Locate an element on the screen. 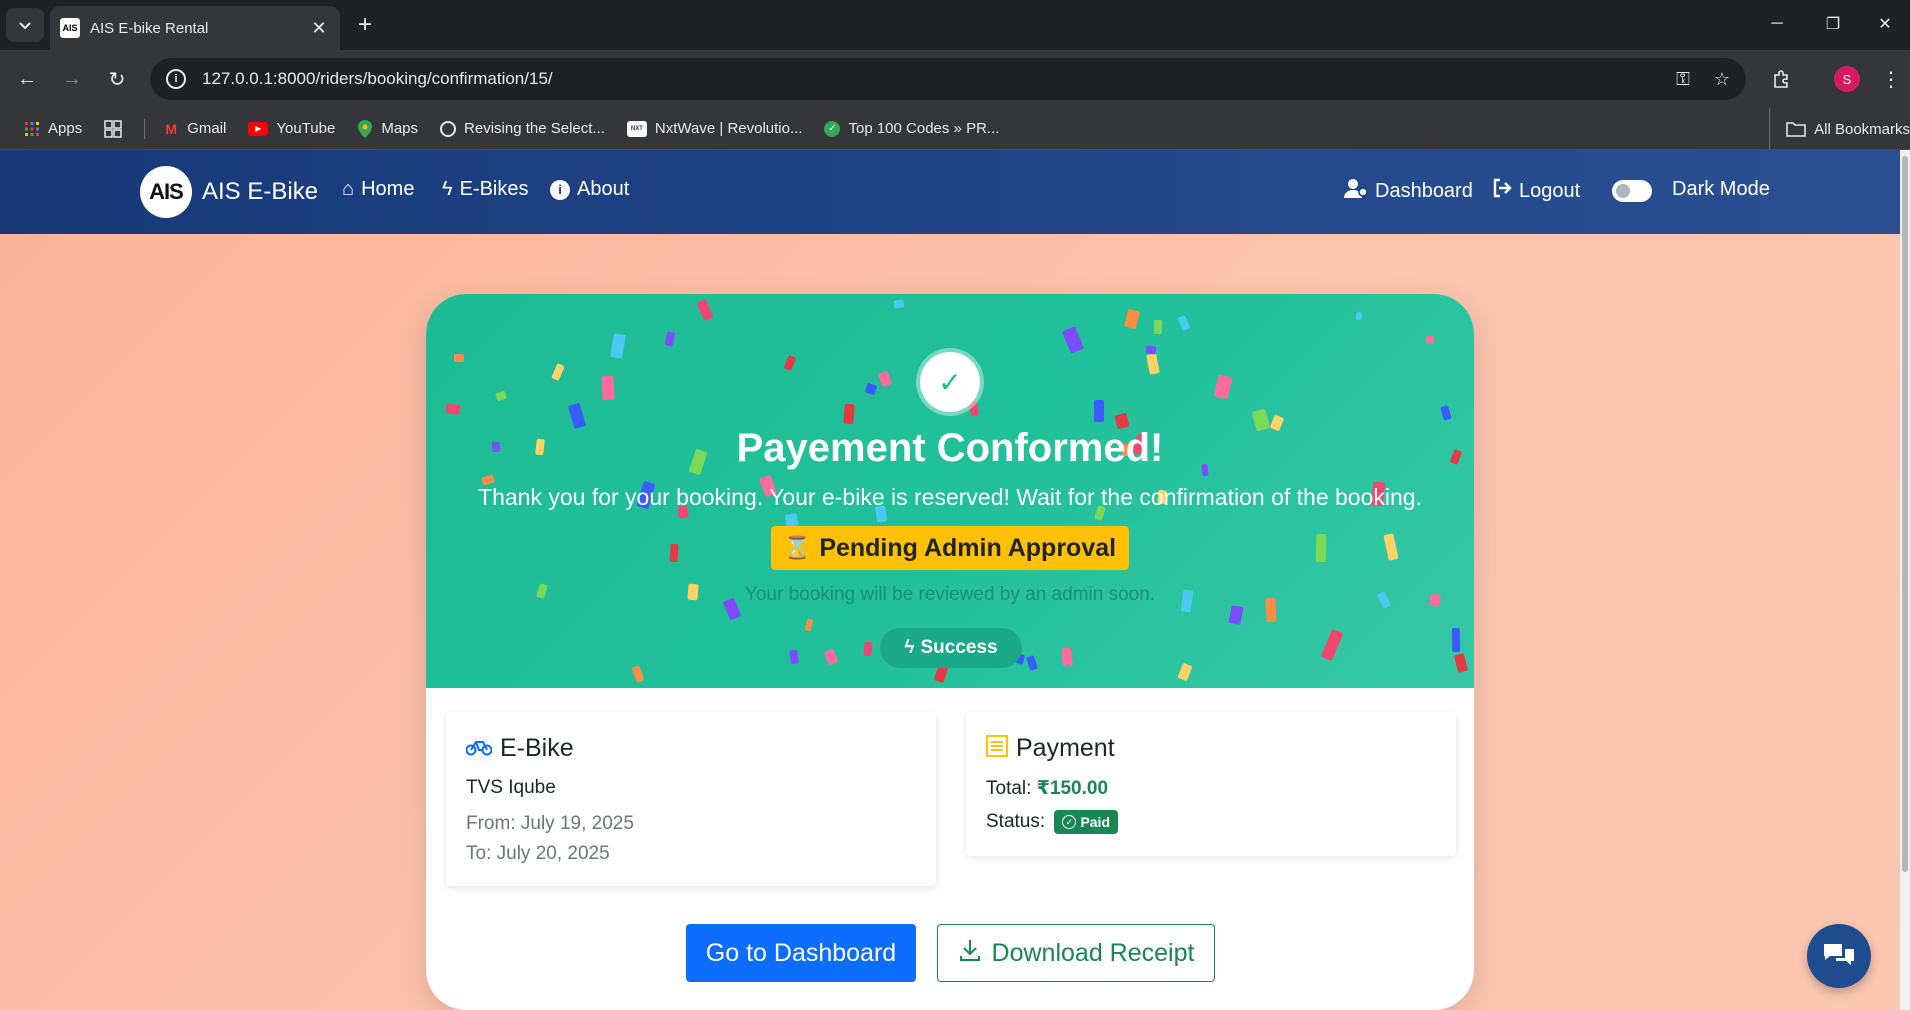 The height and width of the screenshot is (1010, 1910). tab-groups-button is located at coordinates (113, 128).